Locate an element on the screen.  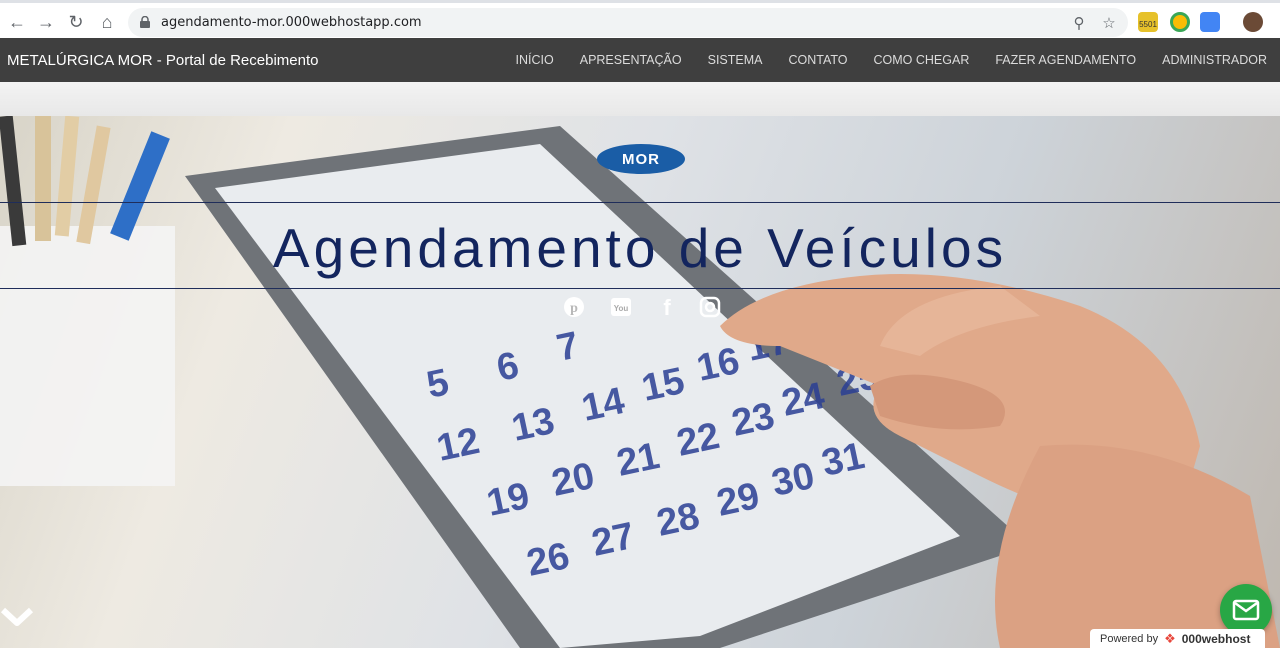
facebook-icon: f is located at coordinates (667, 307).